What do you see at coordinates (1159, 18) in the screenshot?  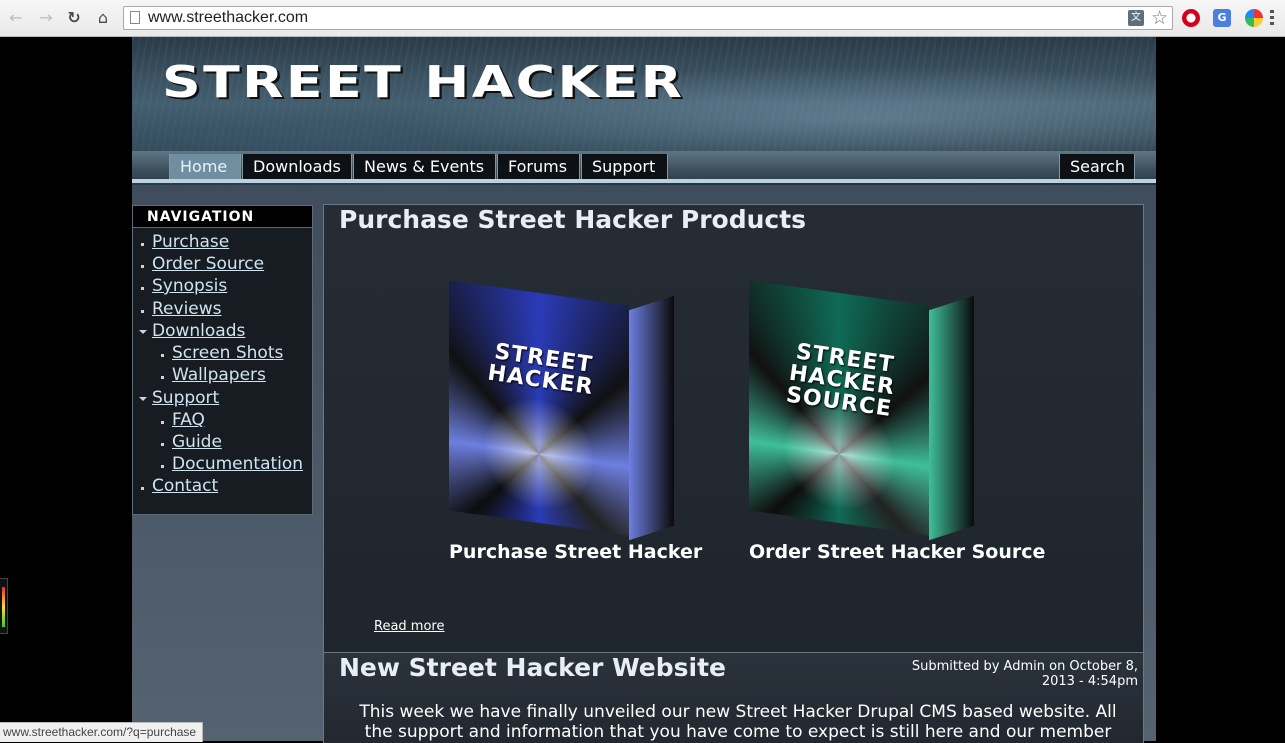 I see `bookmark-star-icon: ☆` at bounding box center [1159, 18].